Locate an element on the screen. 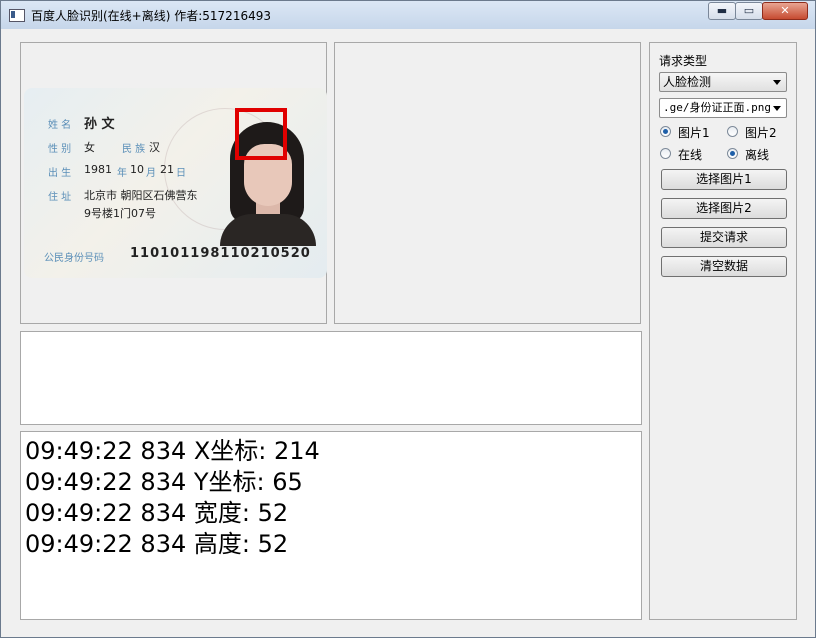  log-line: 09:49:22 834 高度: 52 is located at coordinates (157, 544).